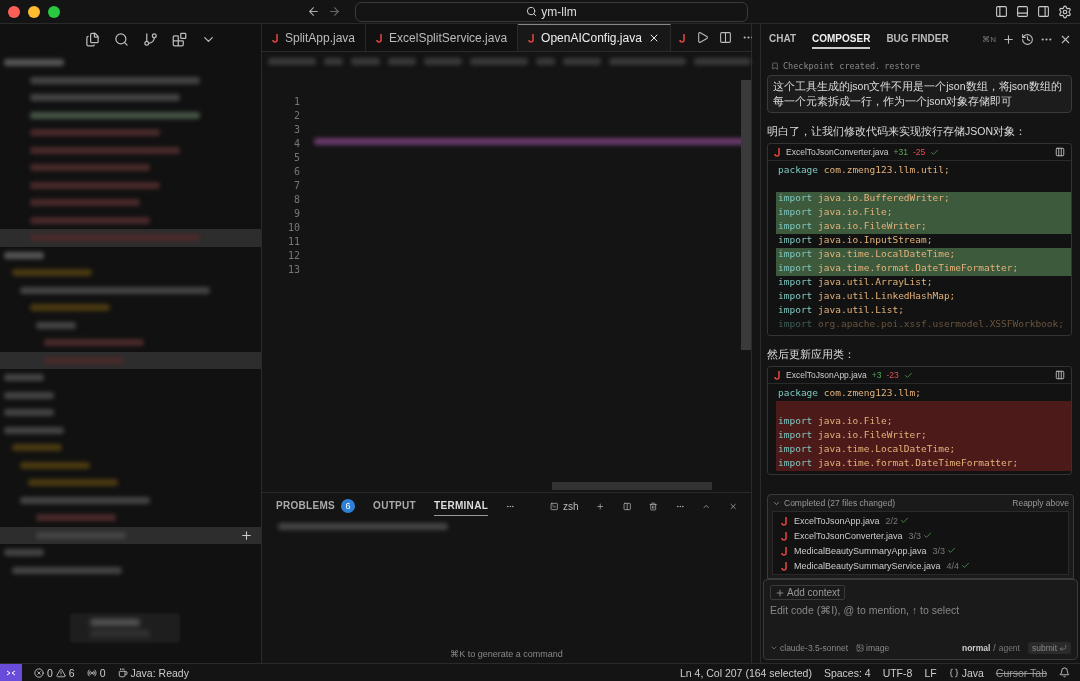  I want to click on panel-tab: PROBLEMS 6, so click(316, 506).